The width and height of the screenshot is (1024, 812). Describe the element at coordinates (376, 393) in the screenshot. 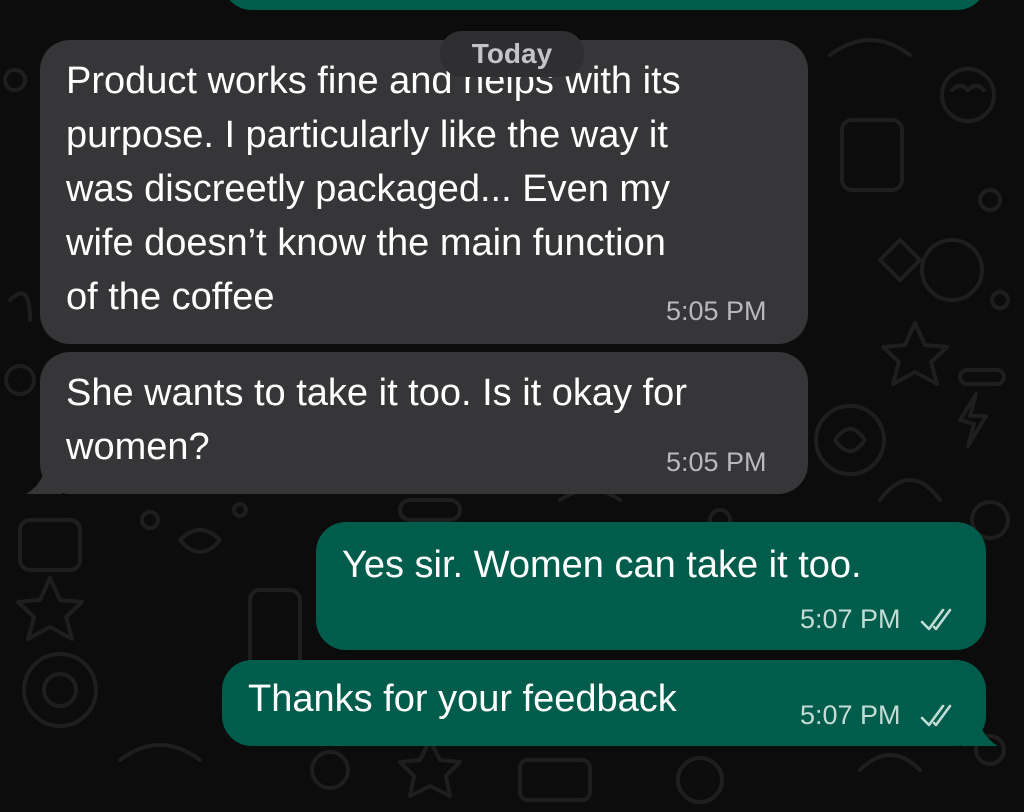

I see `message-text-line: She wants to take it too. Is it okay for` at that location.